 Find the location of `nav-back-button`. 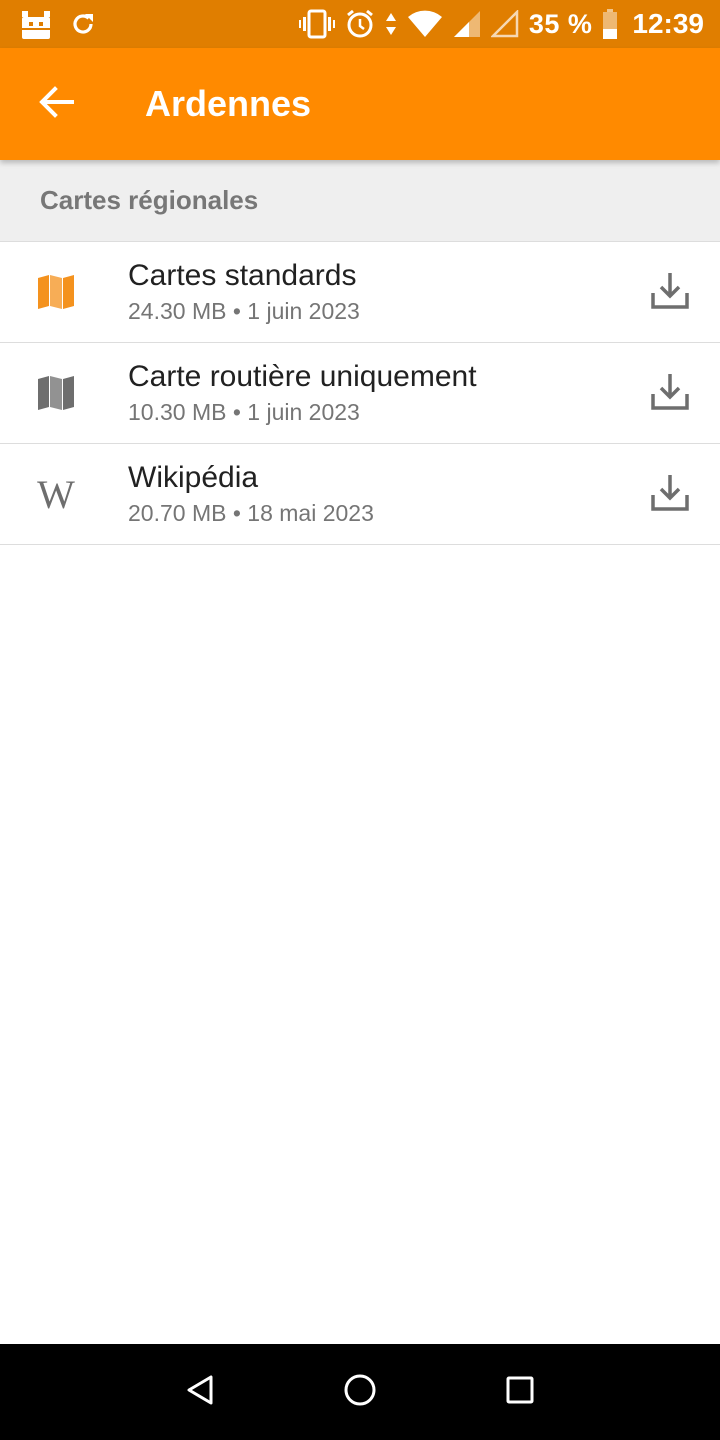

nav-back-button is located at coordinates (200, 1392).